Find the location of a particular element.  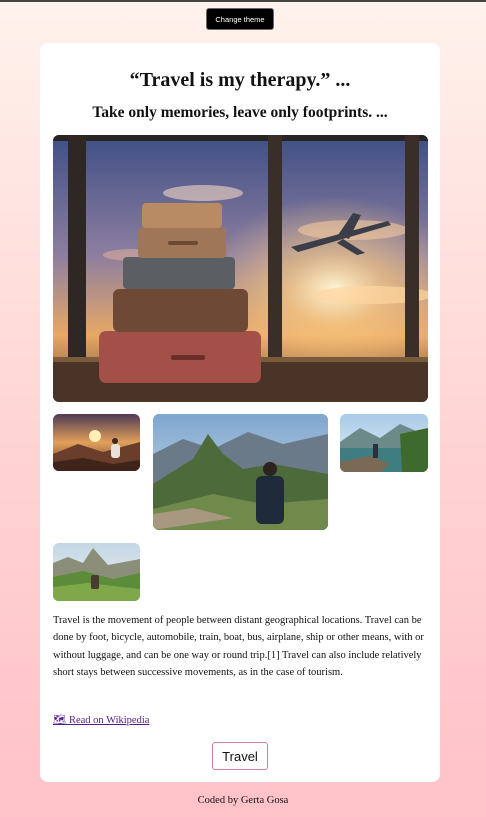

top-border-line is located at coordinates (243, 1).